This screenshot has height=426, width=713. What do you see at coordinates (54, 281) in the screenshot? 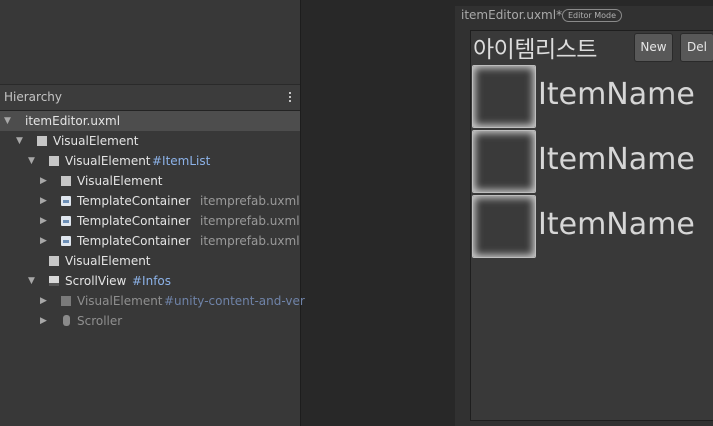
I see `scrollview-icon` at bounding box center [54, 281].